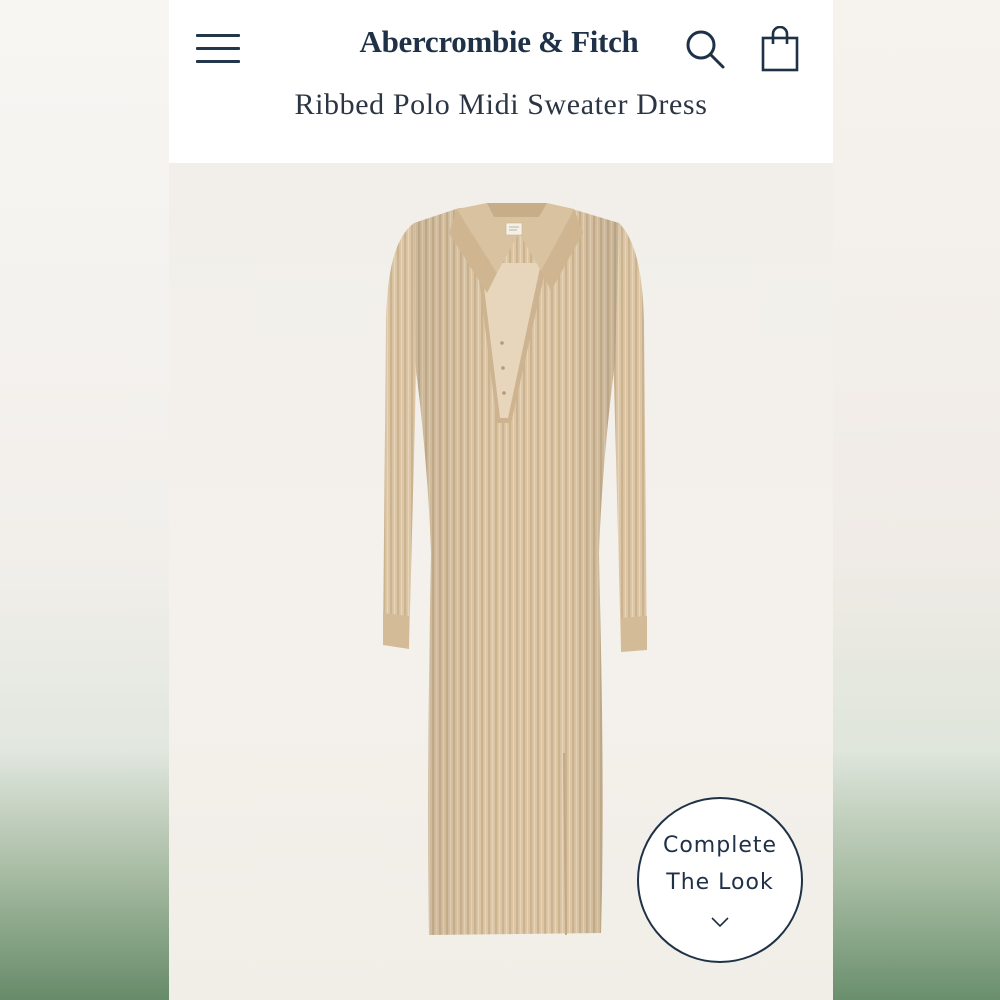  Describe the element at coordinates (705, 49) in the screenshot. I see `search-icon` at that location.